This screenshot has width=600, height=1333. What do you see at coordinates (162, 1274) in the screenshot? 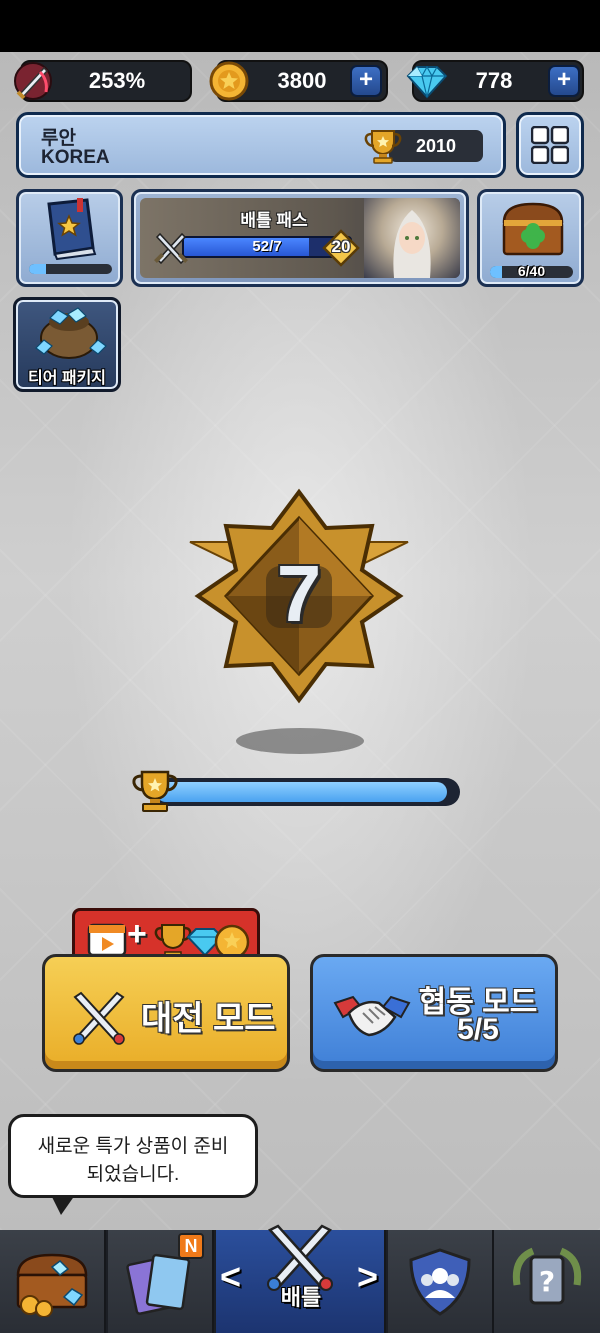
I see `cards-icon: N` at bounding box center [162, 1274].